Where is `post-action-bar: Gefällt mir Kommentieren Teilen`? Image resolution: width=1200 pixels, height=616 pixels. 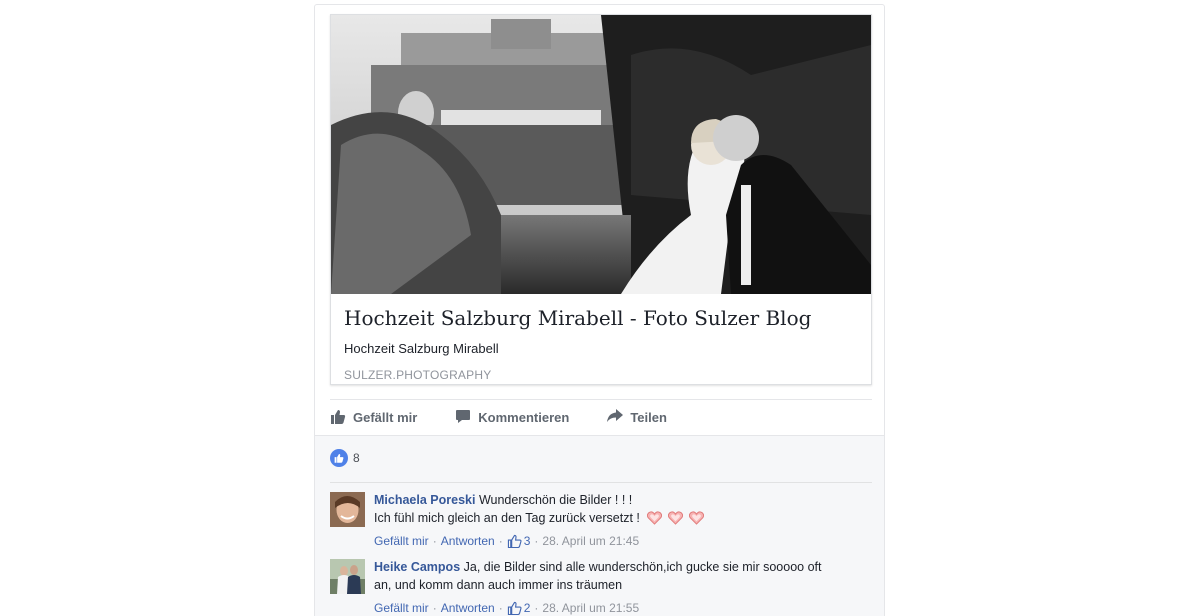 post-action-bar: Gefällt mir Kommentieren Teilen is located at coordinates (601, 417).